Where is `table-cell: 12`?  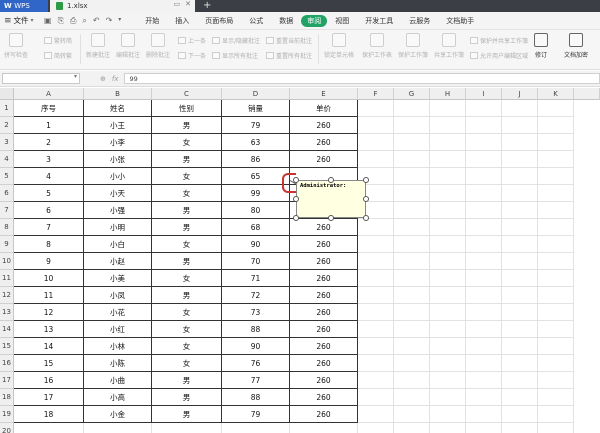 table-cell: 12 is located at coordinates (49, 312).